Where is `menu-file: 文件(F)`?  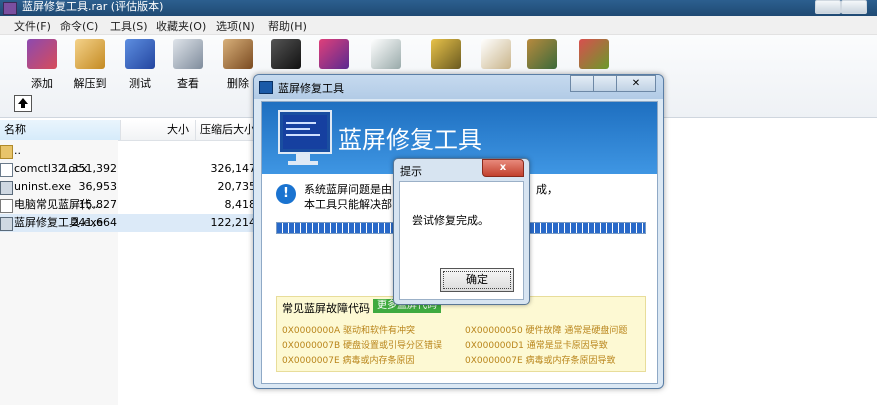 menu-file: 文件(F) is located at coordinates (32, 26).